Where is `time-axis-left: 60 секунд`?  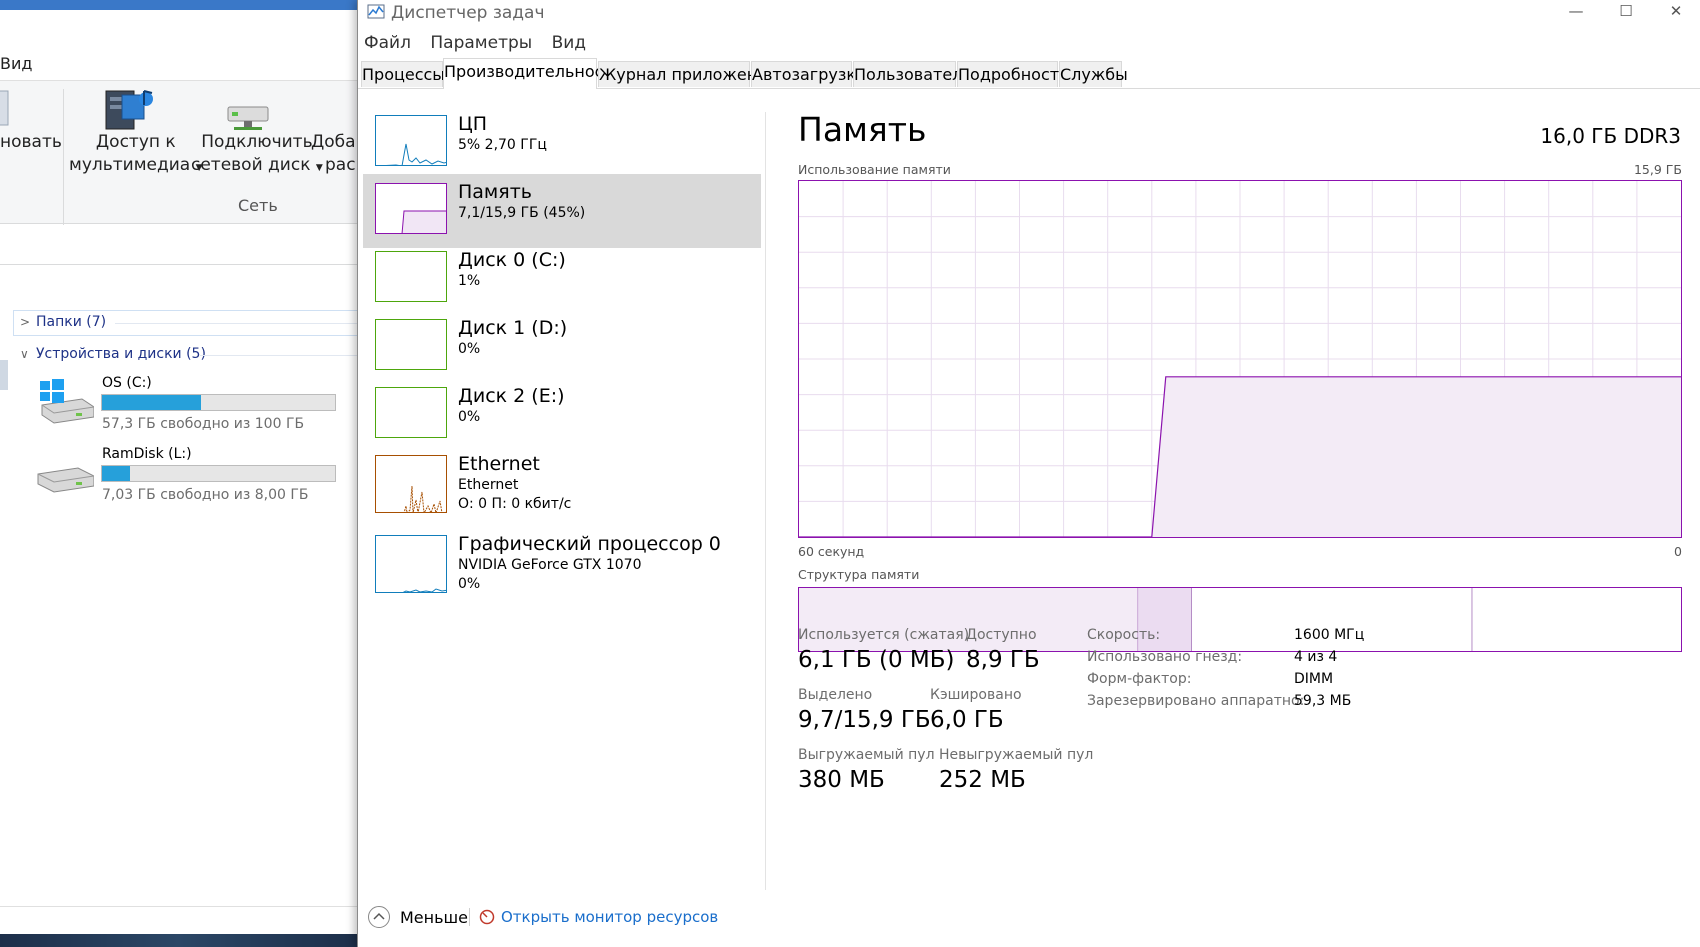 time-axis-left: 60 секунд is located at coordinates (831, 551).